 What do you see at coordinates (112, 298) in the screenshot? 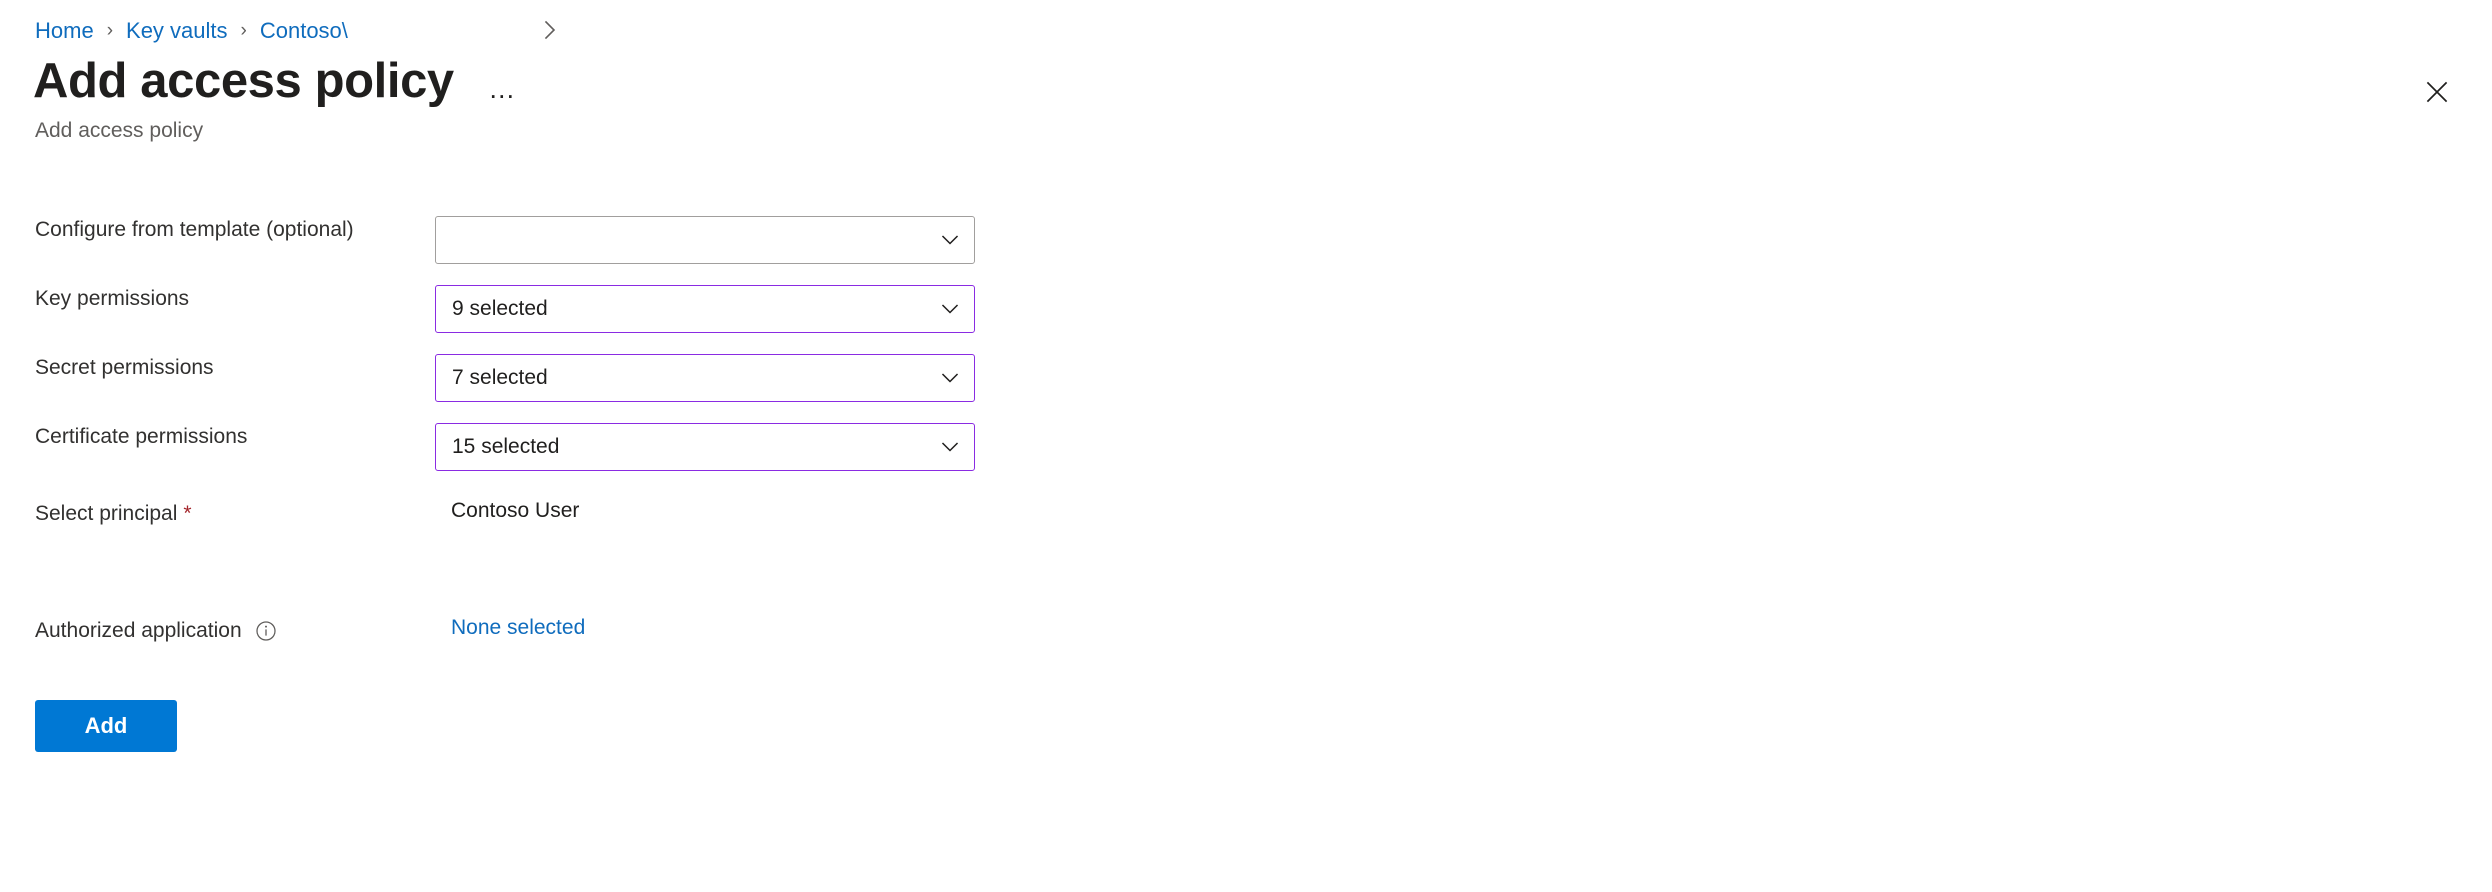
I see `field-label-text: Key permissions` at bounding box center [112, 298].